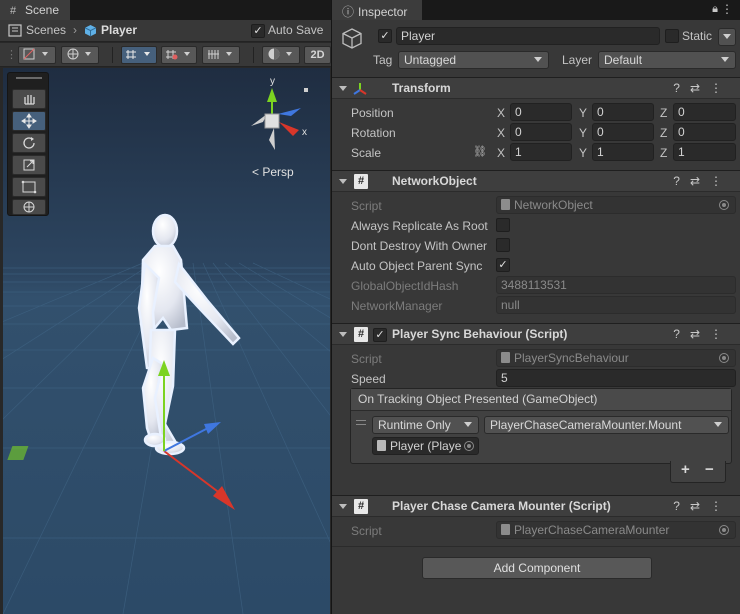  I want to click on add-listener-button: +, so click(685, 469).